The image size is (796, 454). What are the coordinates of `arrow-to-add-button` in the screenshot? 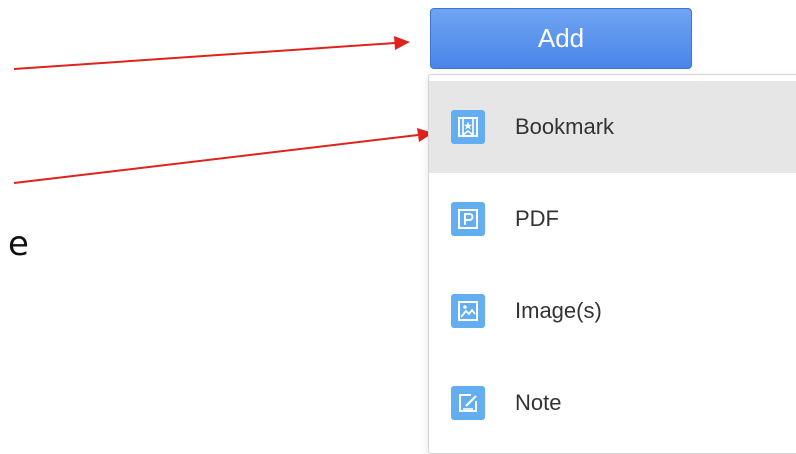 It's located at (204, 56).